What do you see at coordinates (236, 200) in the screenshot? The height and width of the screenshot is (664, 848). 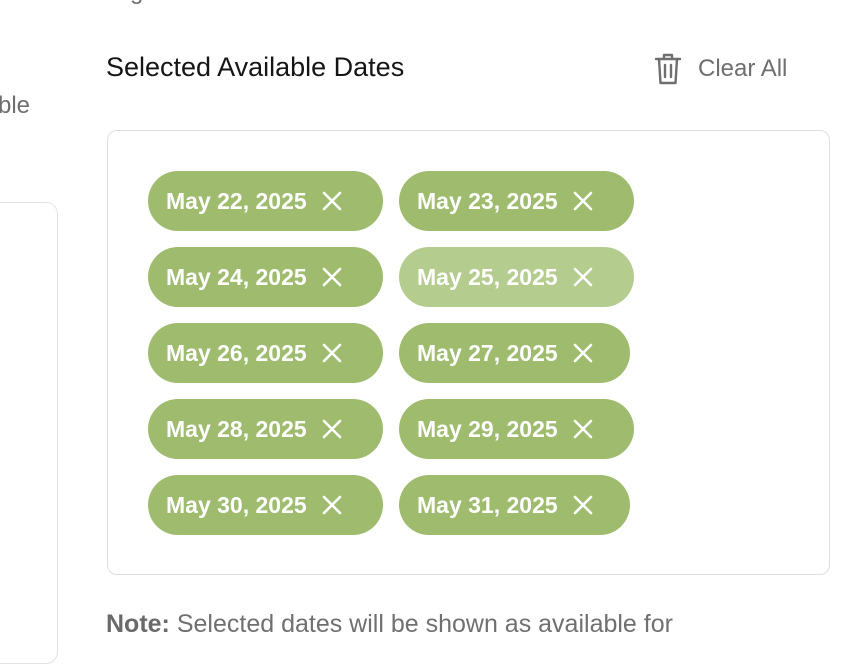 I see `date-chip-label: May 22, 2025` at bounding box center [236, 200].